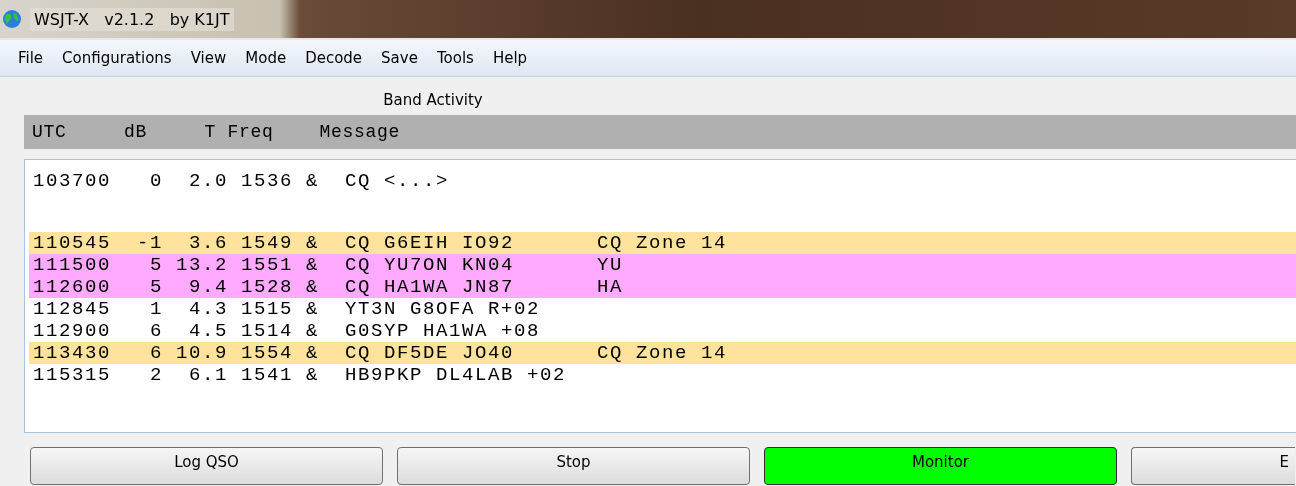  What do you see at coordinates (265, 58) in the screenshot?
I see `menu-item: Mode` at bounding box center [265, 58].